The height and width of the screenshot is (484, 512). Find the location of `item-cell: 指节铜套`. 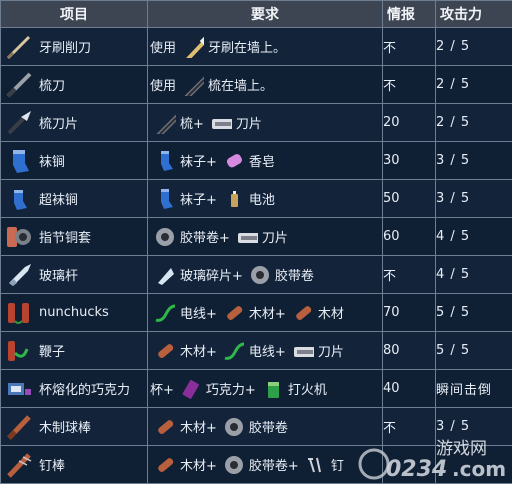

item-cell: 指节铜套 is located at coordinates (74, 236).